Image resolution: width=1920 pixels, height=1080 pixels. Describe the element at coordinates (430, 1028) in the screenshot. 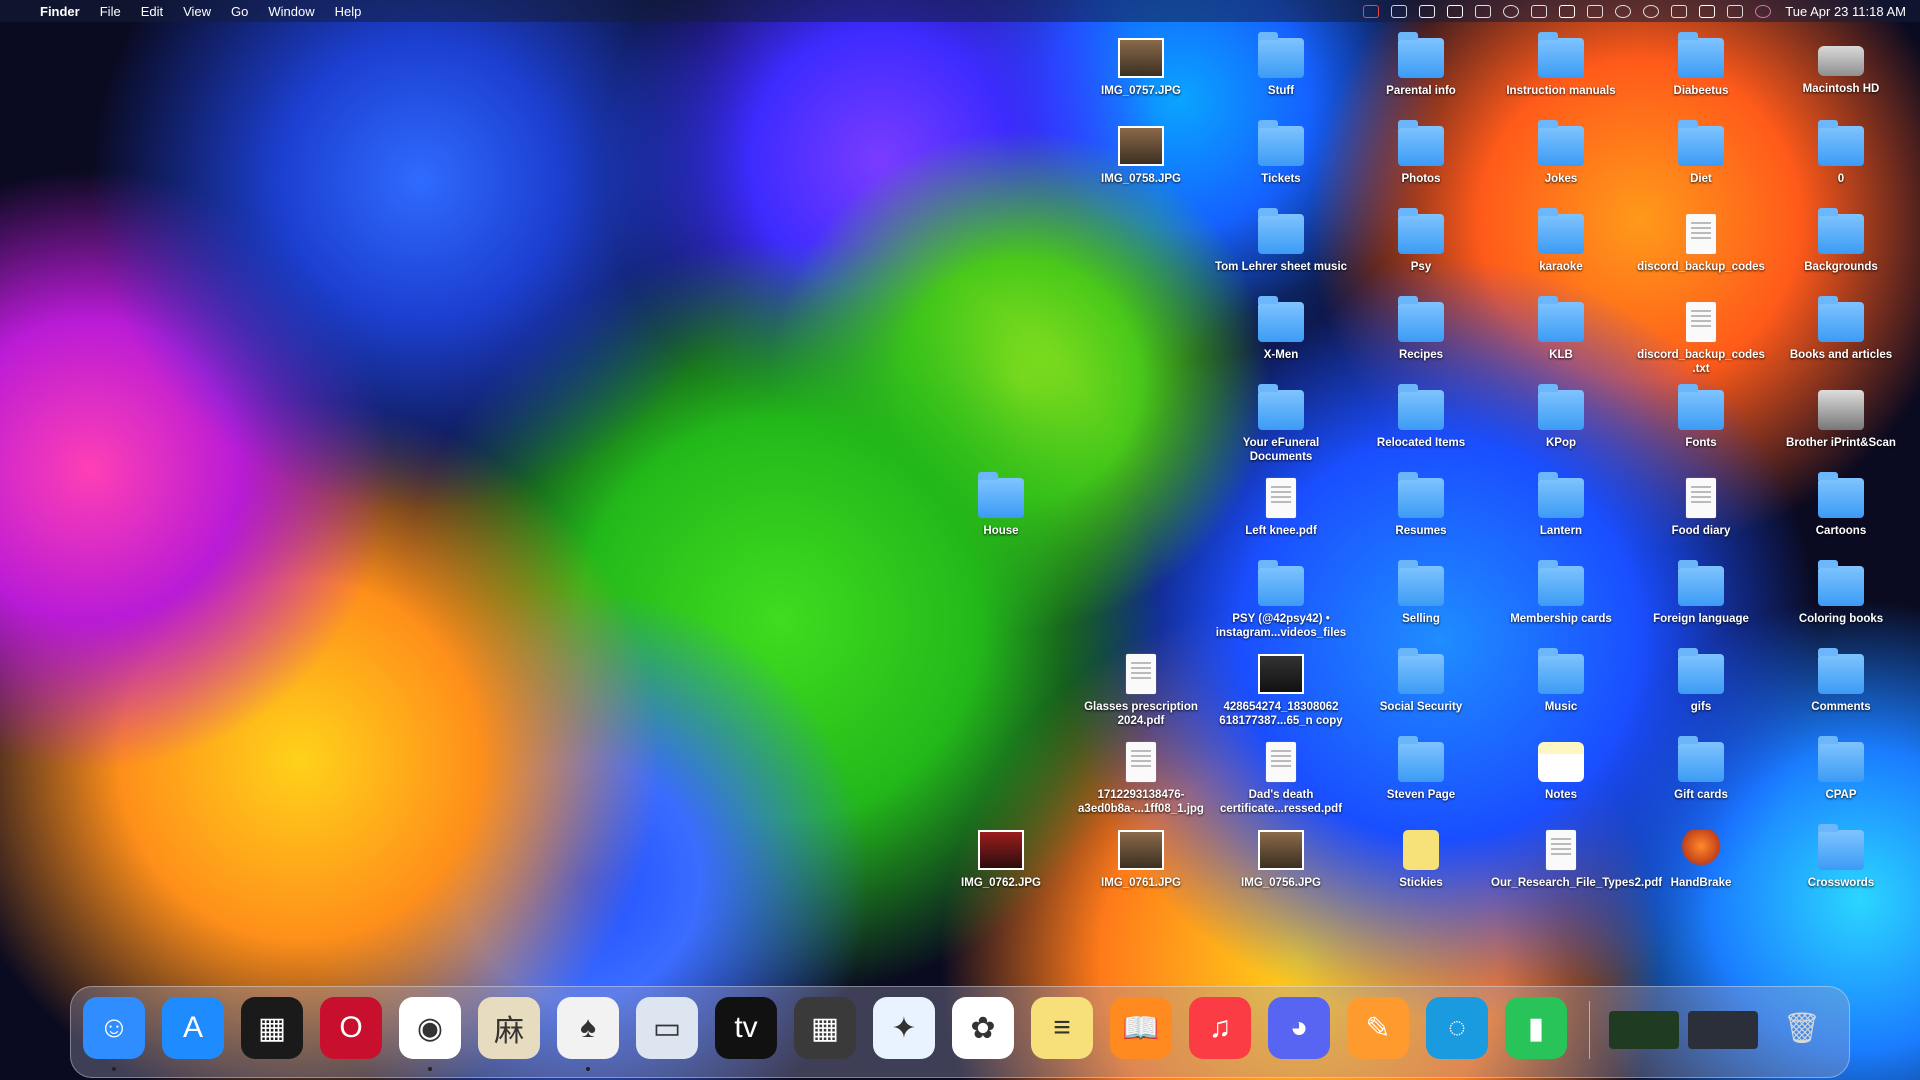

I see `chrome-icon: ◉` at that location.